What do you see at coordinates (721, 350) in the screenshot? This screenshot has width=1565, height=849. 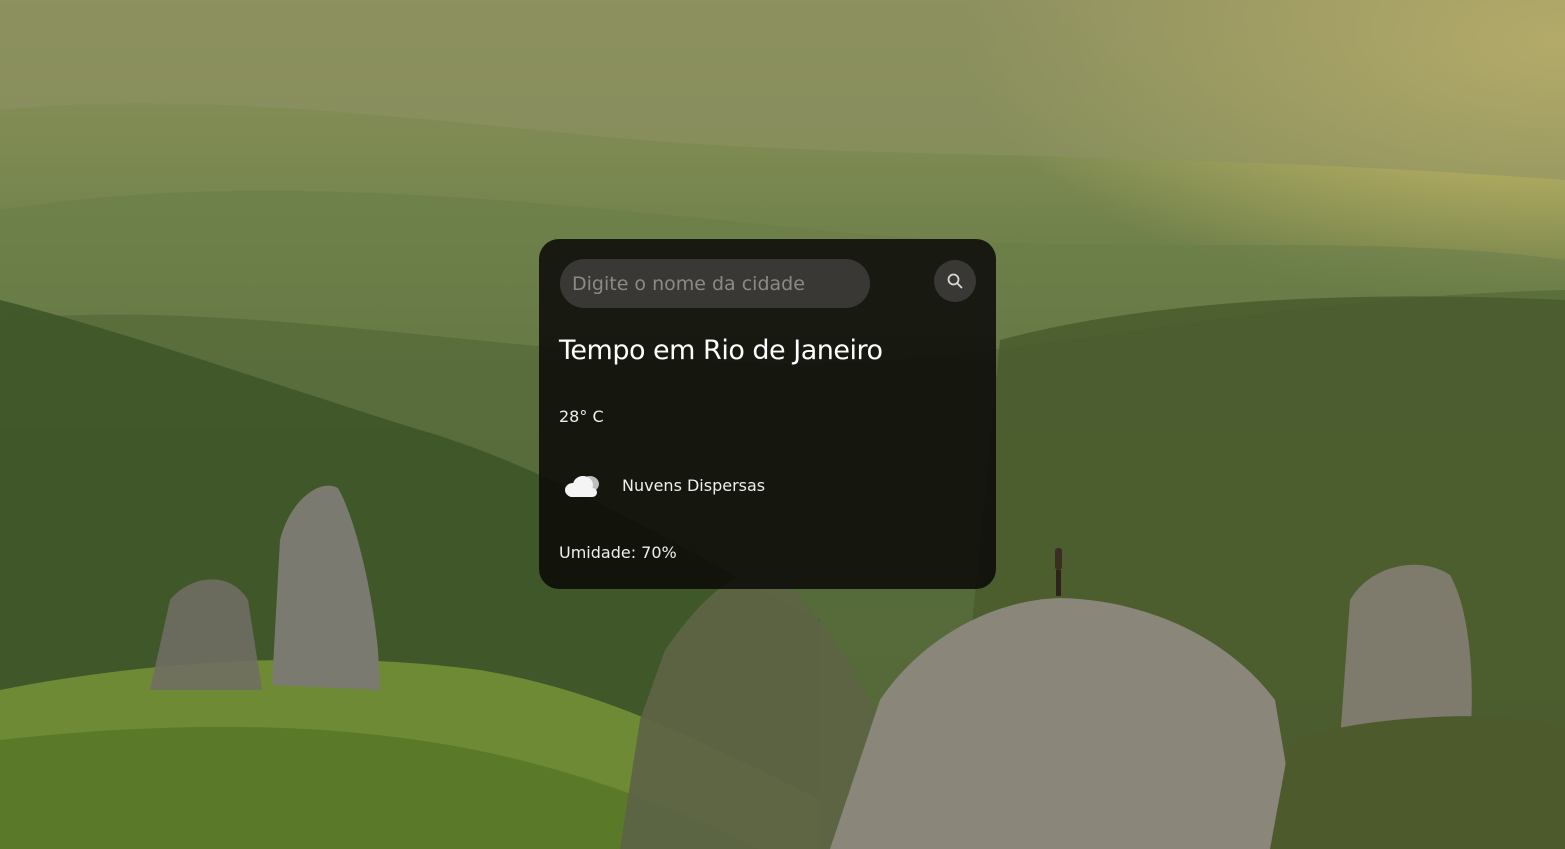 I see `city-title: Tempo em Rio de Janeiro` at bounding box center [721, 350].